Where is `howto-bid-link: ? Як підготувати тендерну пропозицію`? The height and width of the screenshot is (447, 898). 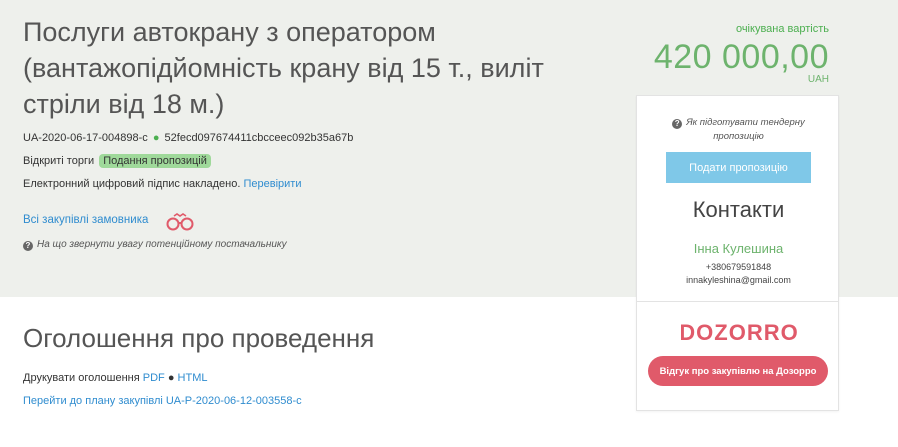 howto-bid-link: ? Як підготувати тендерну пропозицію is located at coordinates (738, 130).